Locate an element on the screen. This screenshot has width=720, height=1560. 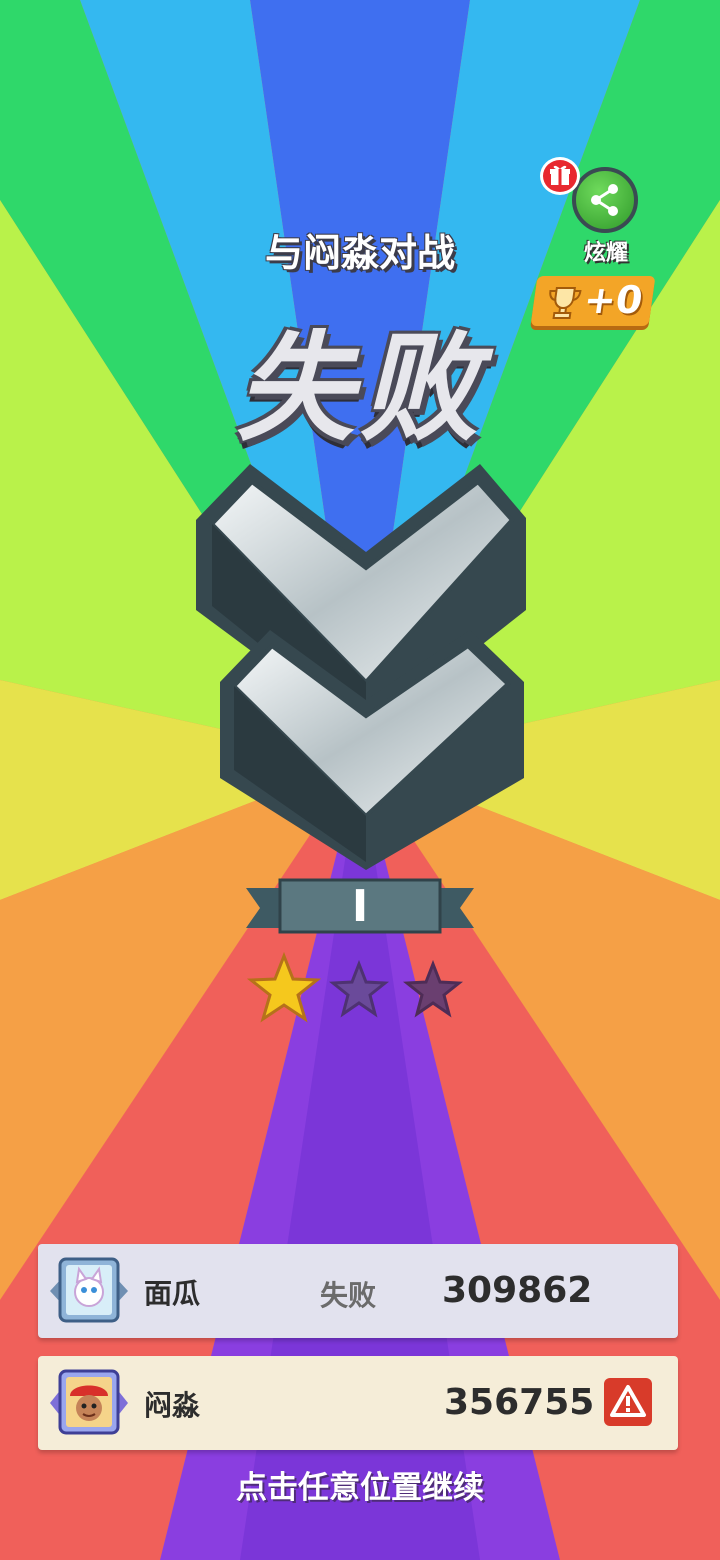
report-button is located at coordinates (628, 1402).